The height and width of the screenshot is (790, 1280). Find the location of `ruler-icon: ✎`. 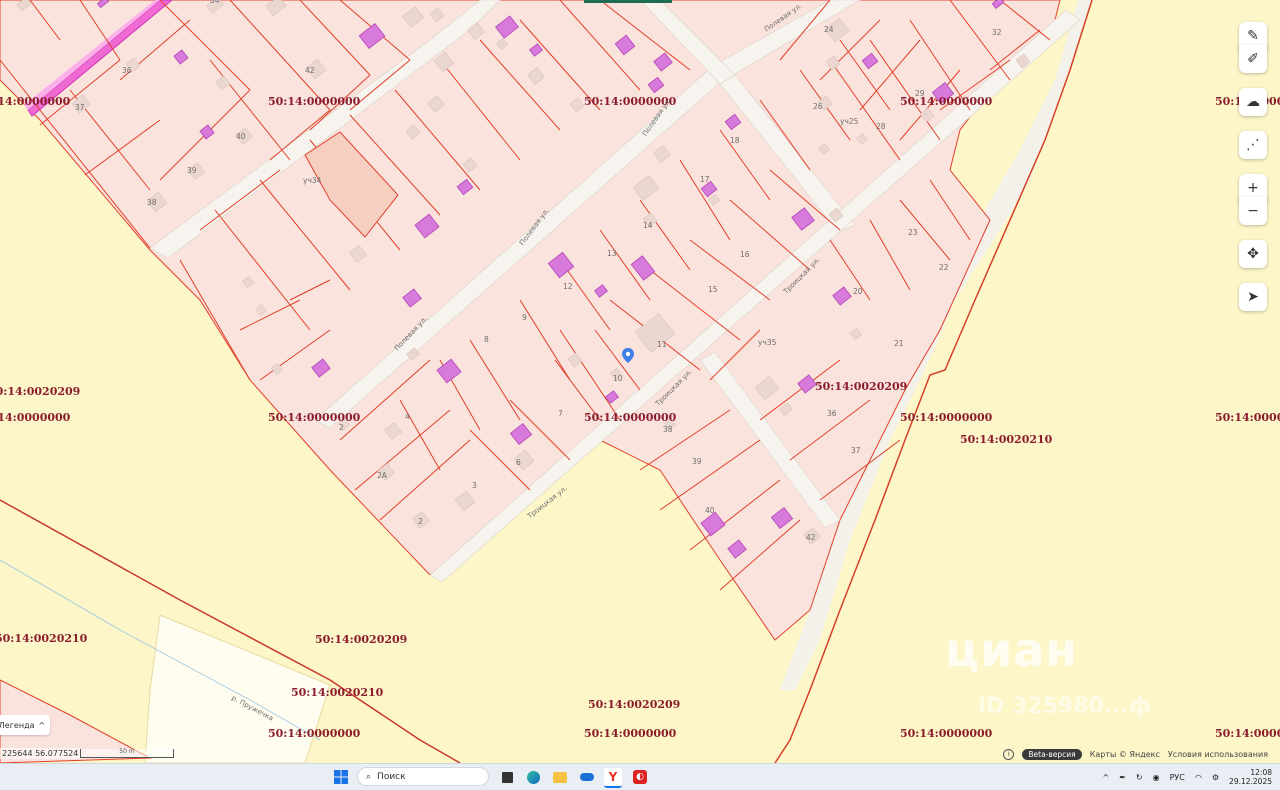

ruler-icon: ✎ is located at coordinates (1253, 36).